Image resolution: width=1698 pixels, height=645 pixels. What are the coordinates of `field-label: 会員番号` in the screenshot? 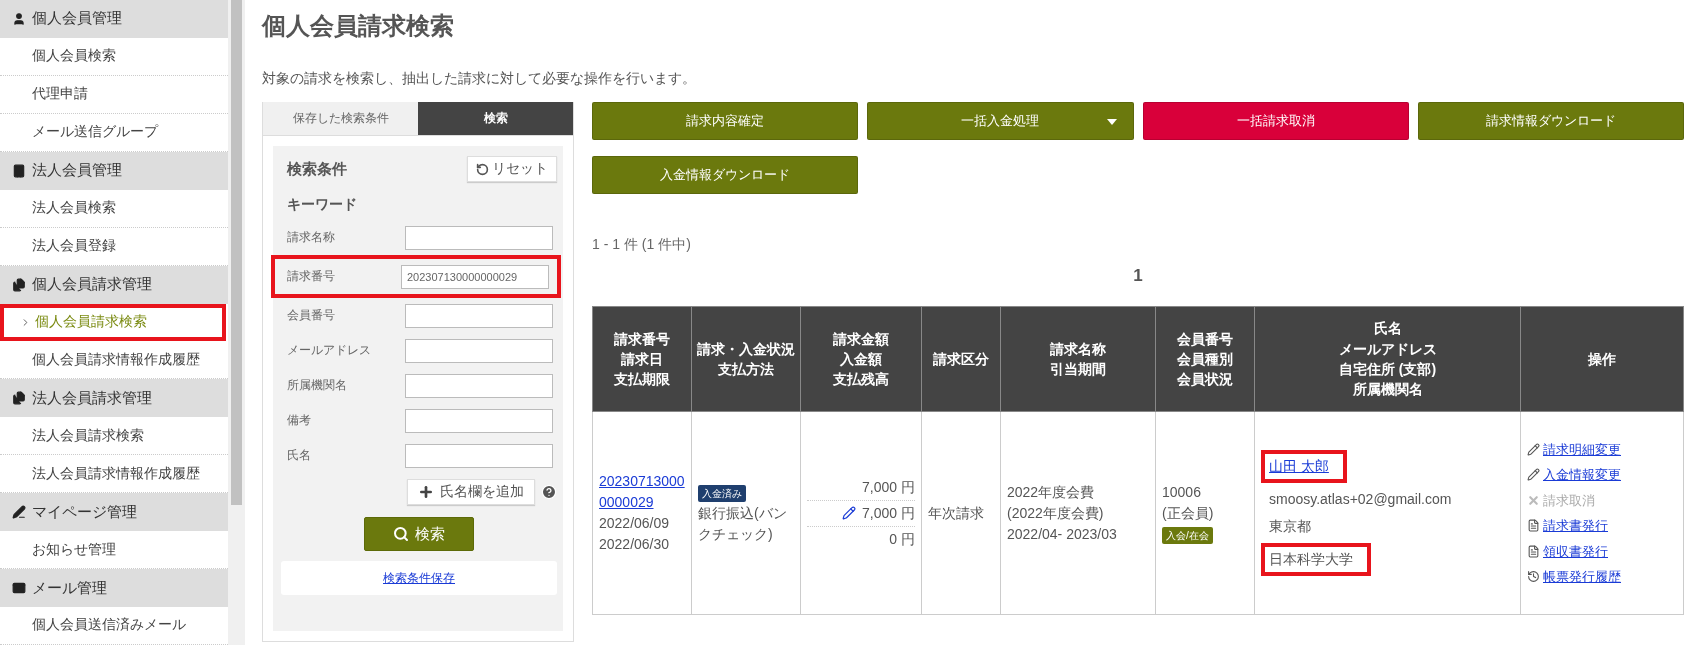 It's located at (311, 315).